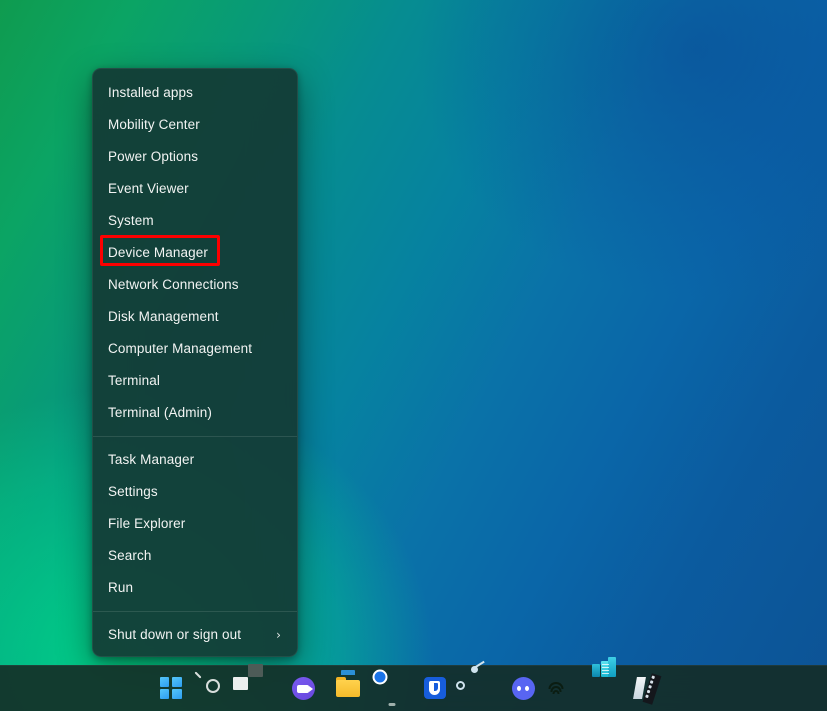  What do you see at coordinates (133, 492) in the screenshot?
I see `menu-item-label: Settings` at bounding box center [133, 492].